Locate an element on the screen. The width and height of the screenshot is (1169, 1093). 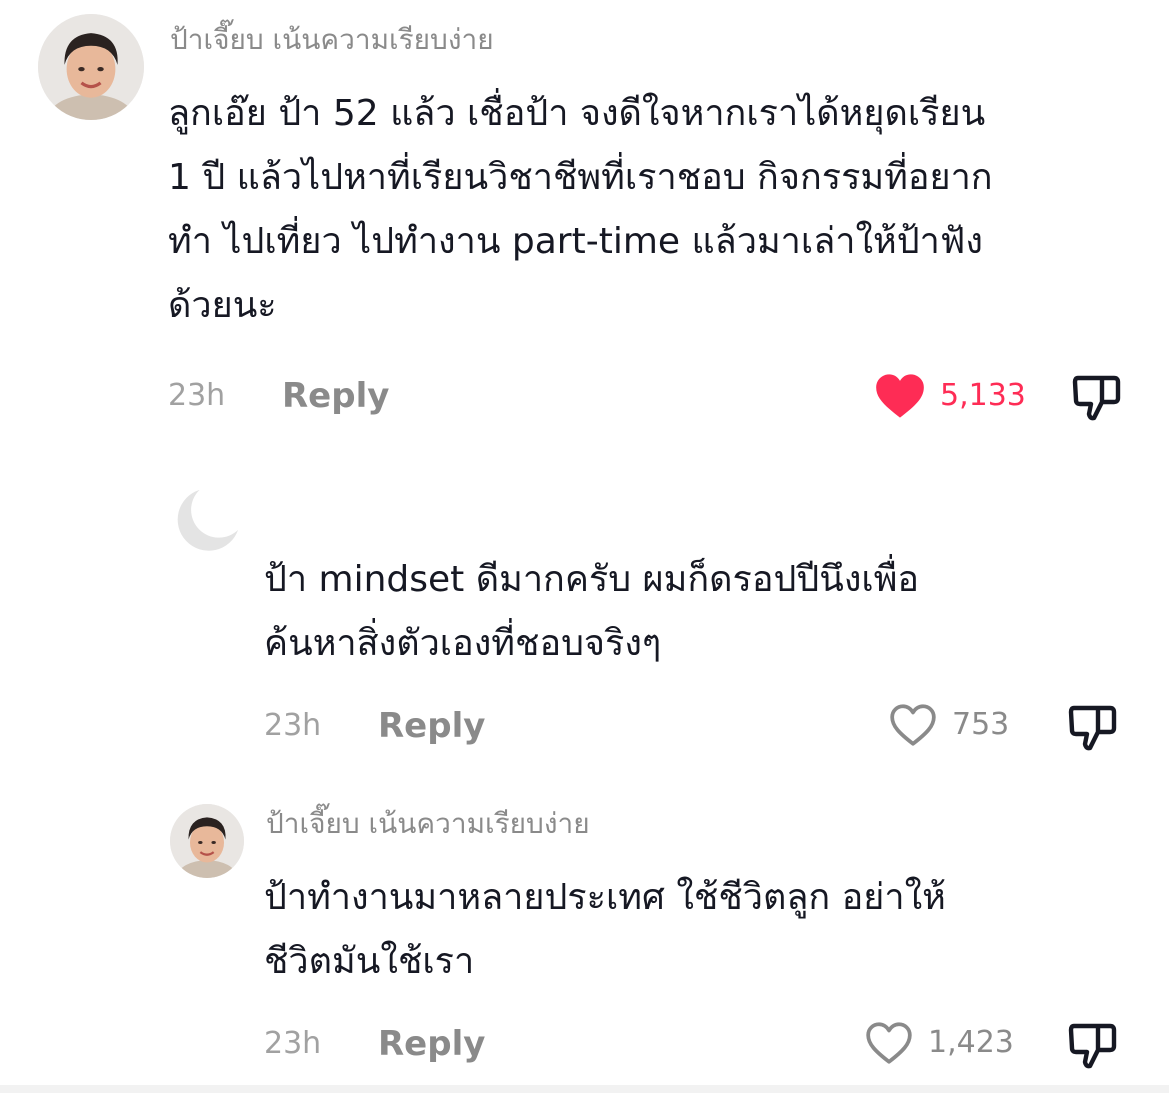
bottom-divider is located at coordinates (584, 1089).